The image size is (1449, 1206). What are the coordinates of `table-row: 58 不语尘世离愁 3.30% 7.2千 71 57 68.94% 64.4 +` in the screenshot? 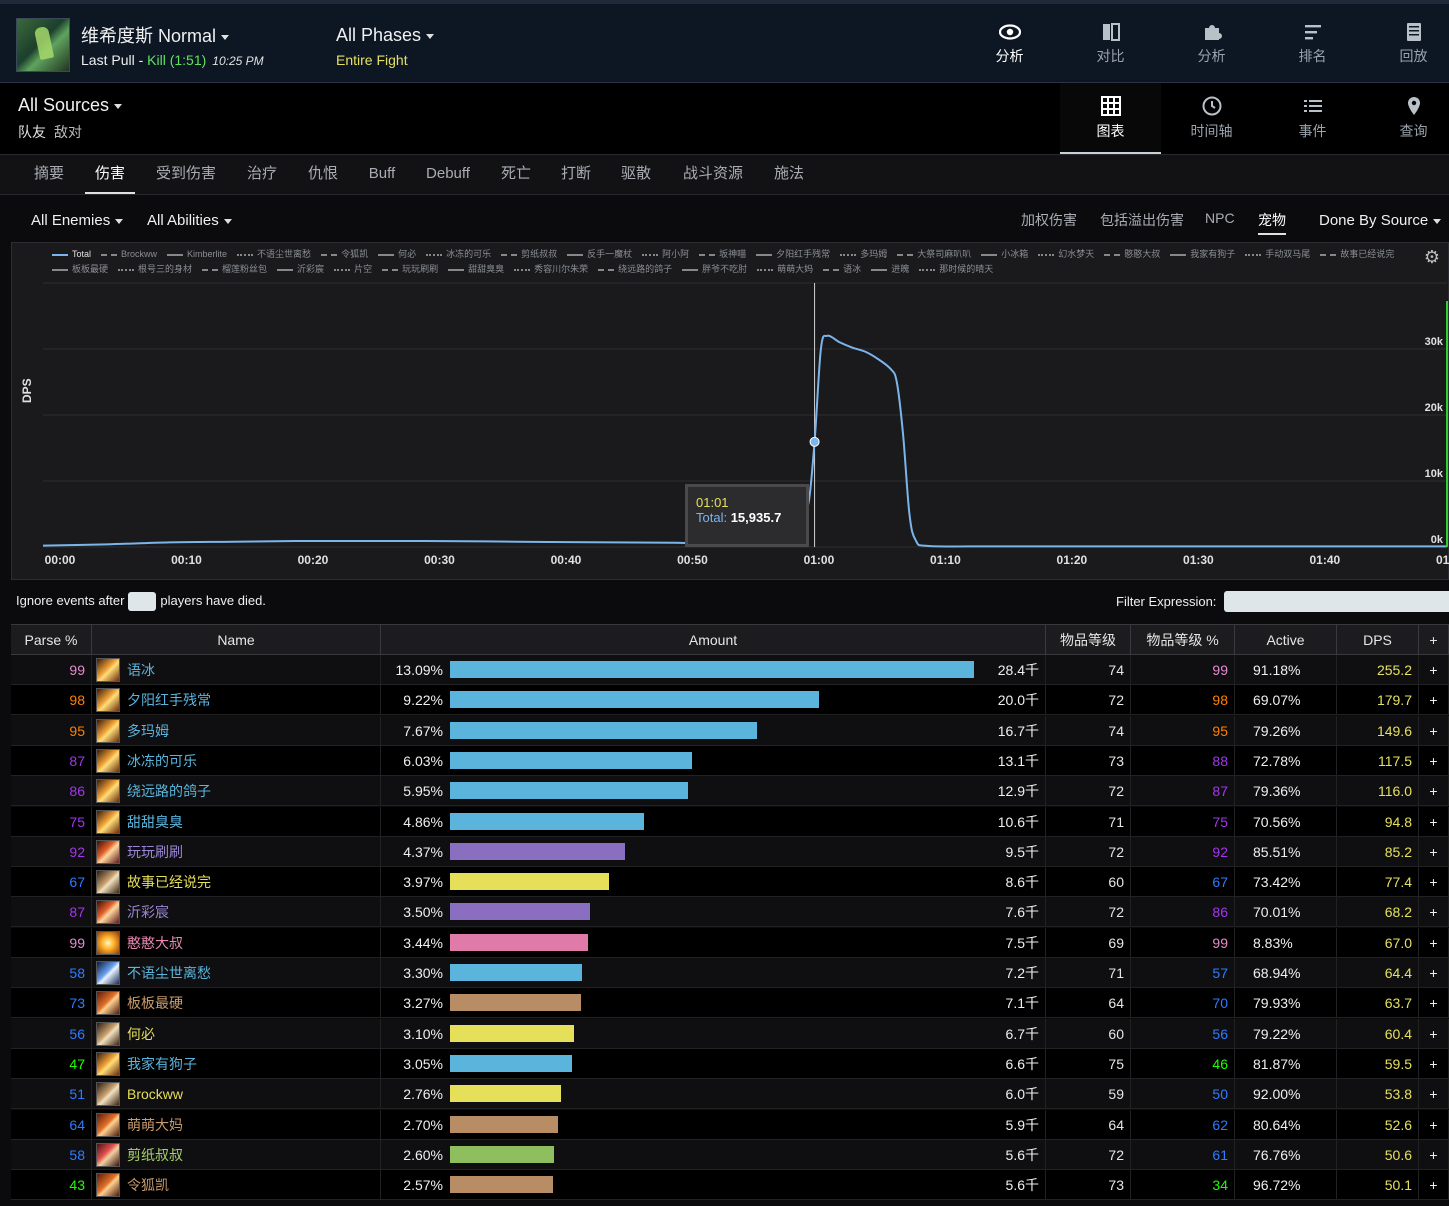 It's located at (730, 973).